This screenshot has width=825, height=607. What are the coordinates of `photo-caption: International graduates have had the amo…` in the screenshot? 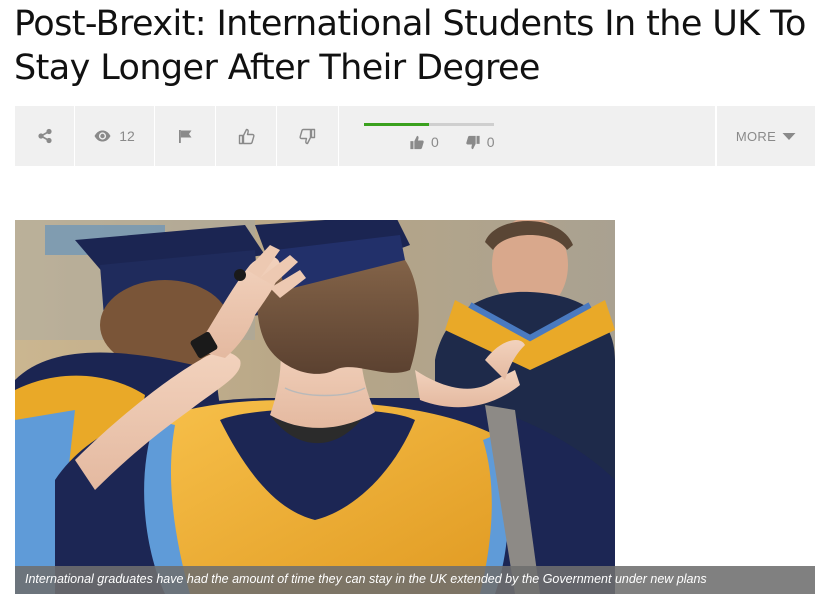 It's located at (366, 579).